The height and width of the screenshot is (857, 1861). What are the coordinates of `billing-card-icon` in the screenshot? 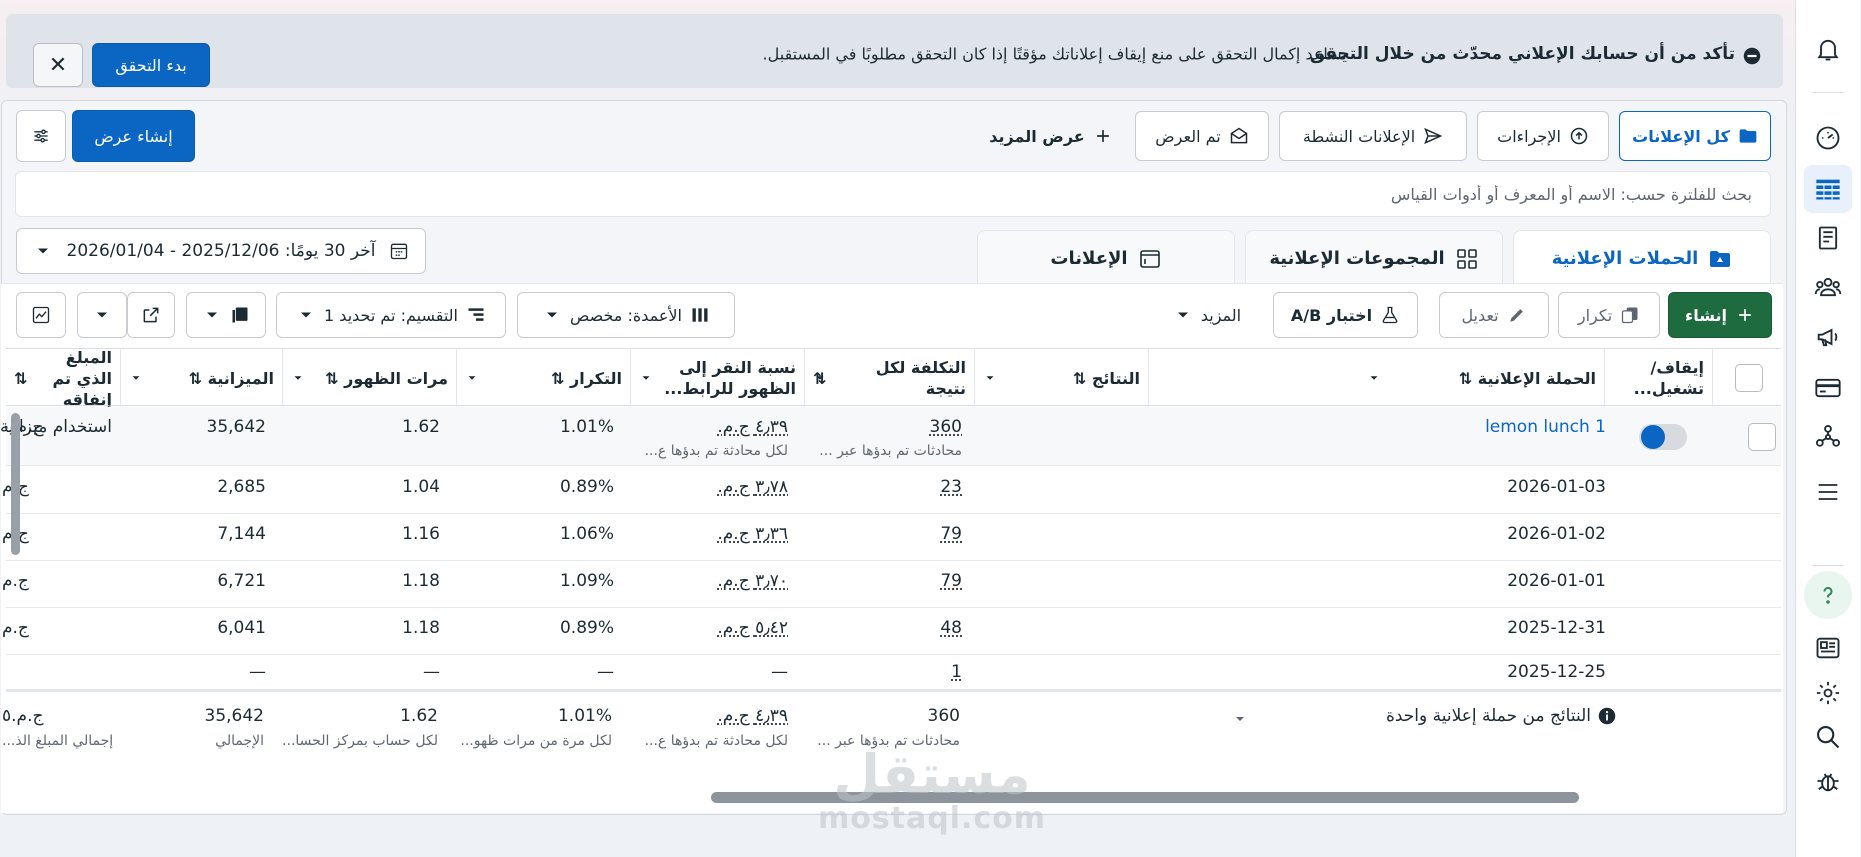 It's located at (1829, 388).